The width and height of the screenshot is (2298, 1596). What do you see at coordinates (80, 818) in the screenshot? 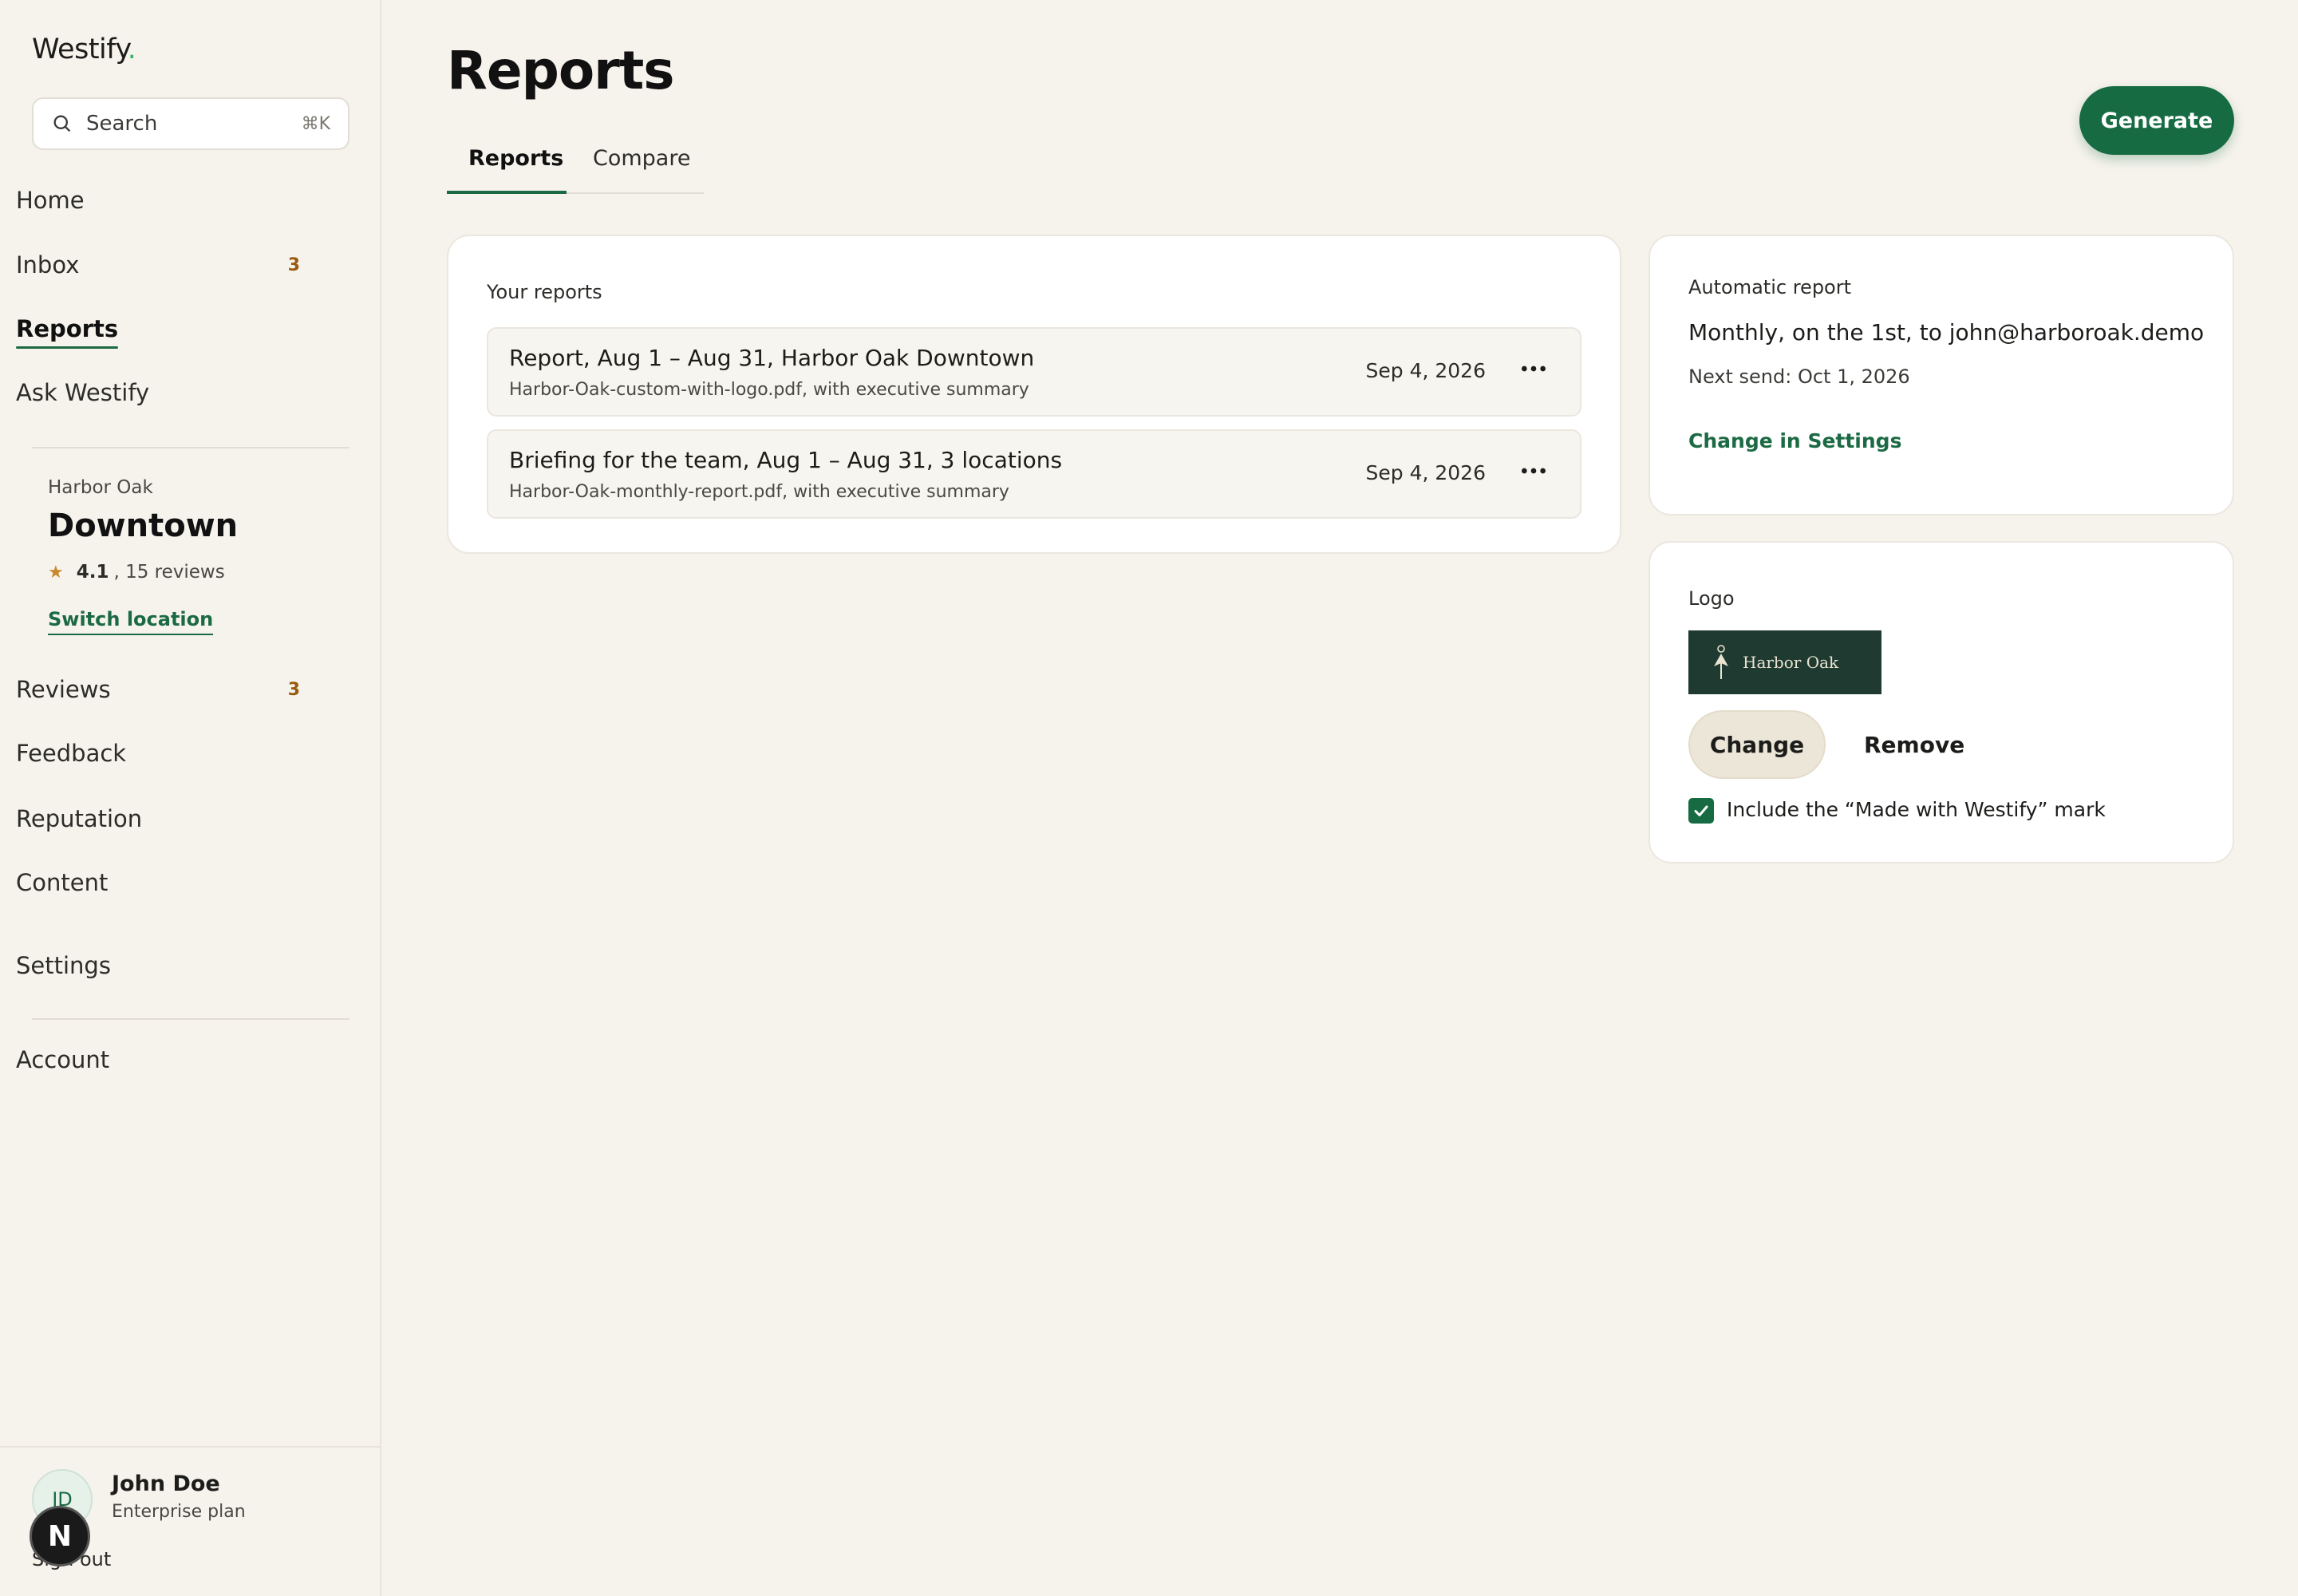
I see `nav-item-label: Reputation` at bounding box center [80, 818].